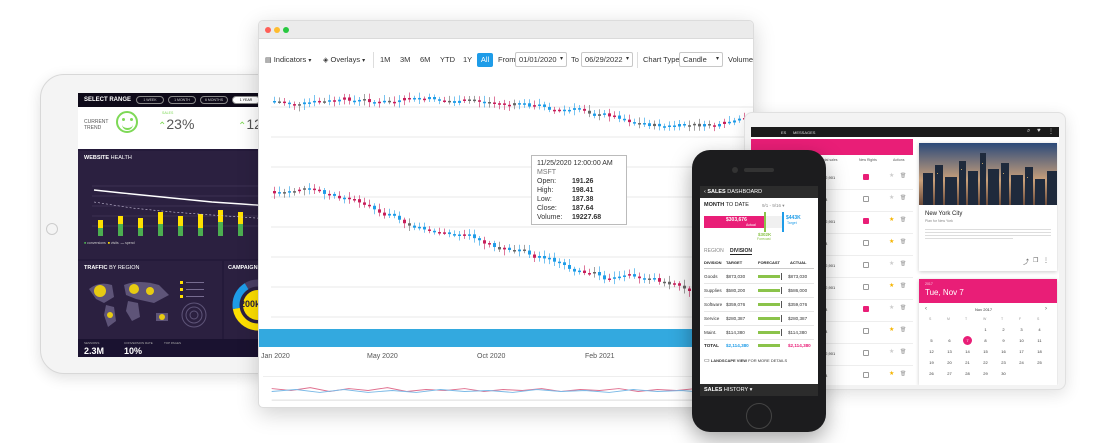 The width and height of the screenshot is (1100, 443). What do you see at coordinates (1021, 340) in the screenshot?
I see `calendar-day: 10` at bounding box center [1021, 340].